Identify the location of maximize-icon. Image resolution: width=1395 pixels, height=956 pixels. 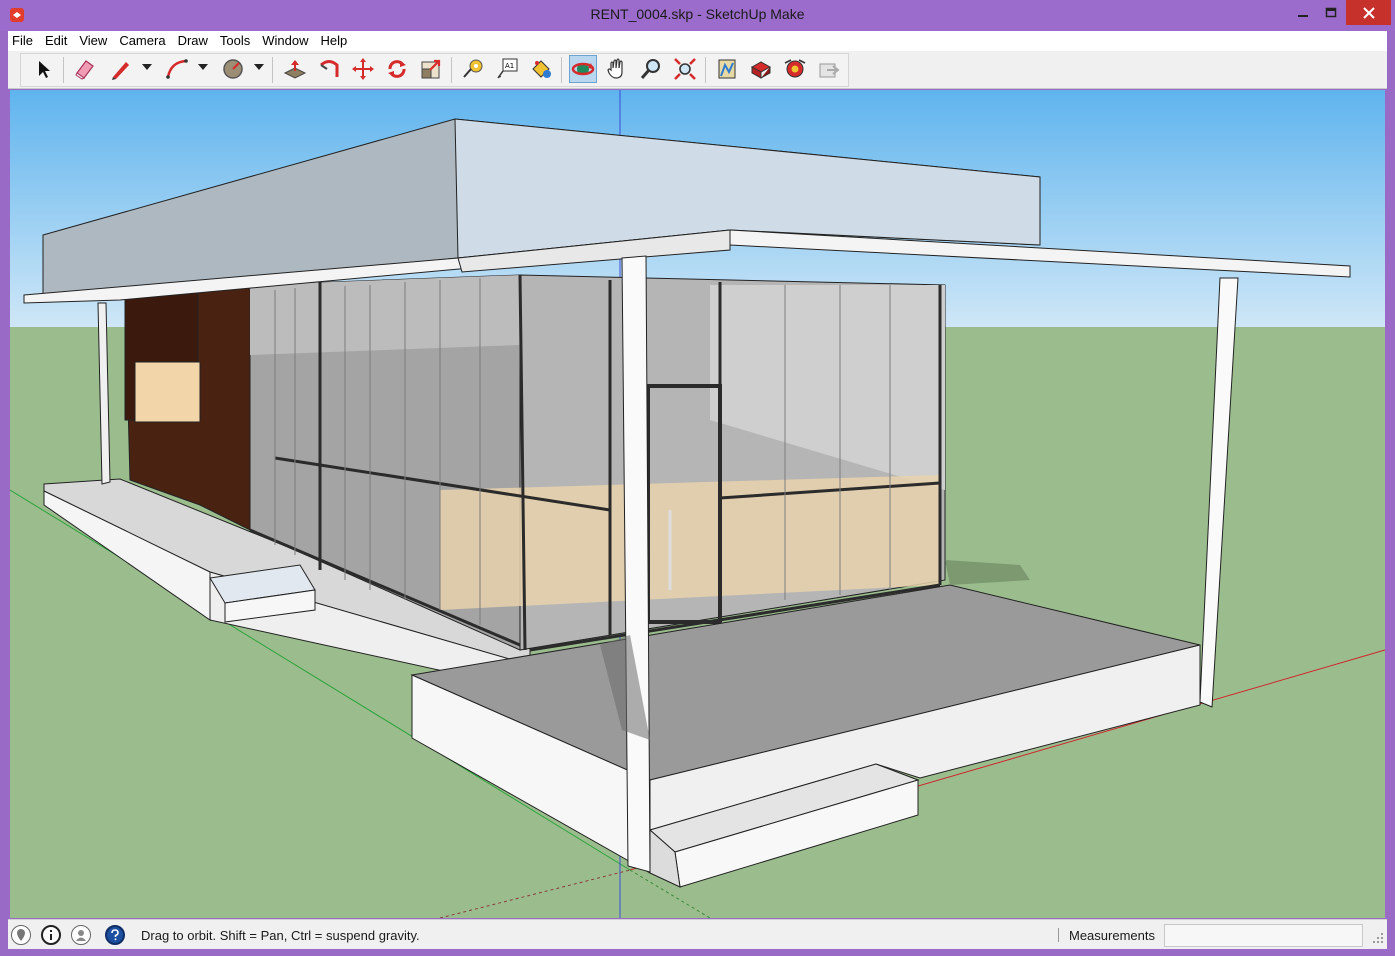
(1331, 12).